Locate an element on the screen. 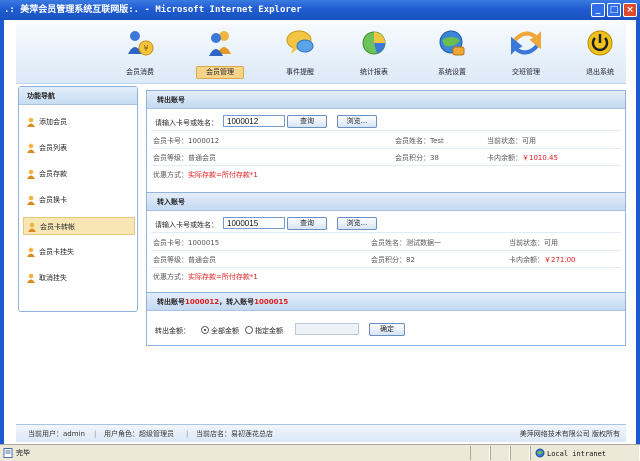 Image resolution: width=640 pixels, height=461 pixels. nav-label: 交班管理 is located at coordinates (526, 72).